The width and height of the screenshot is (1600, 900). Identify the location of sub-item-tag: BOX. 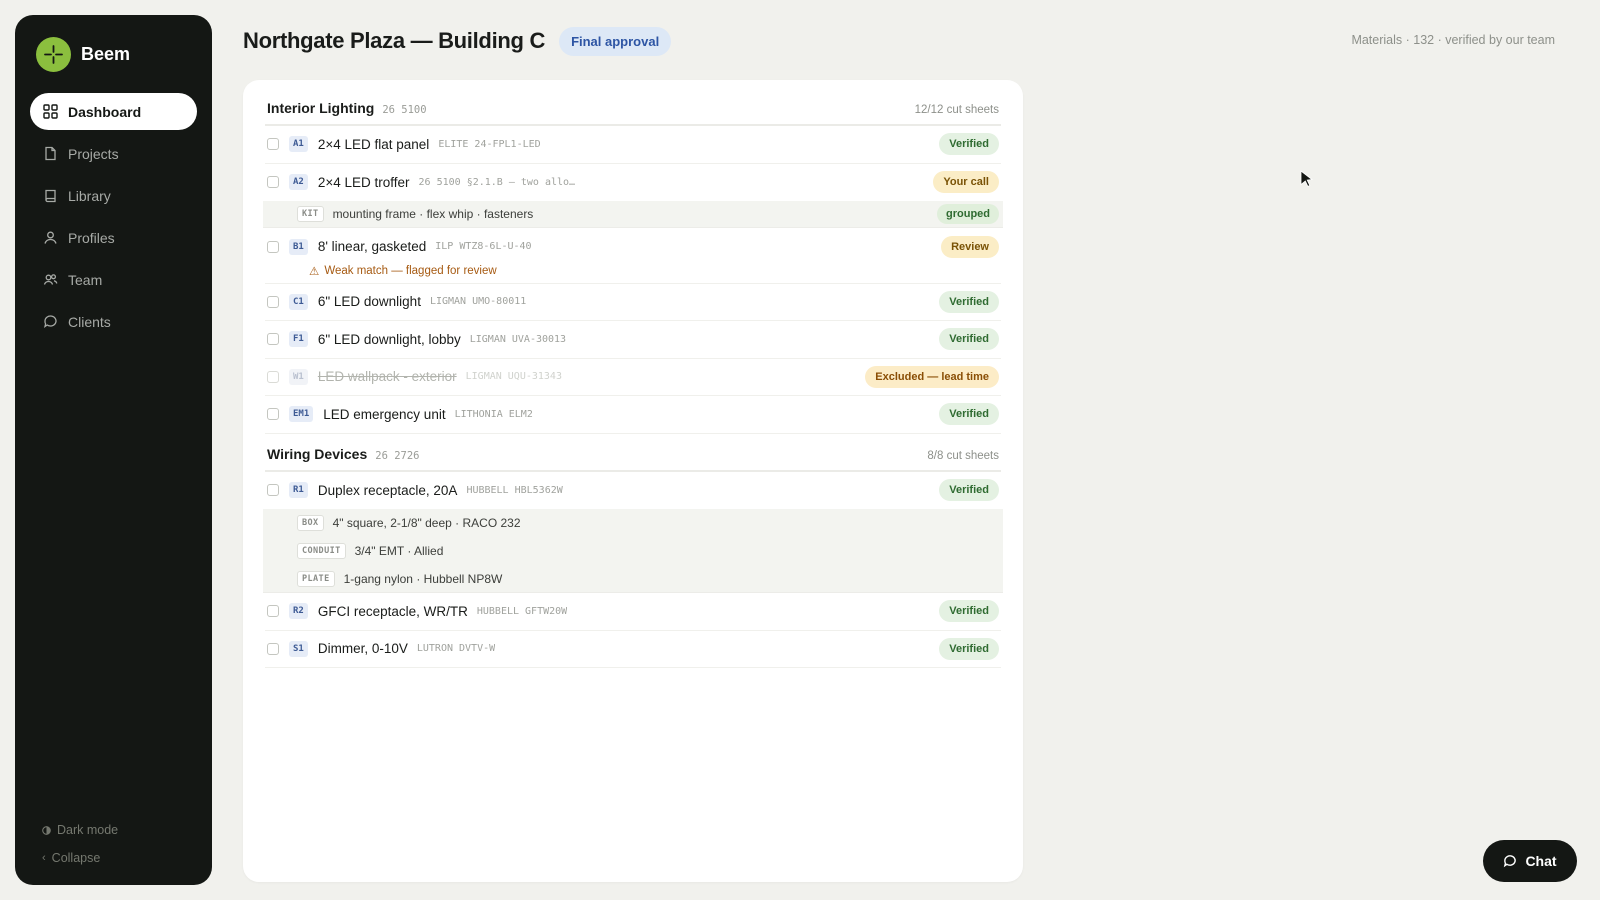
(310, 523).